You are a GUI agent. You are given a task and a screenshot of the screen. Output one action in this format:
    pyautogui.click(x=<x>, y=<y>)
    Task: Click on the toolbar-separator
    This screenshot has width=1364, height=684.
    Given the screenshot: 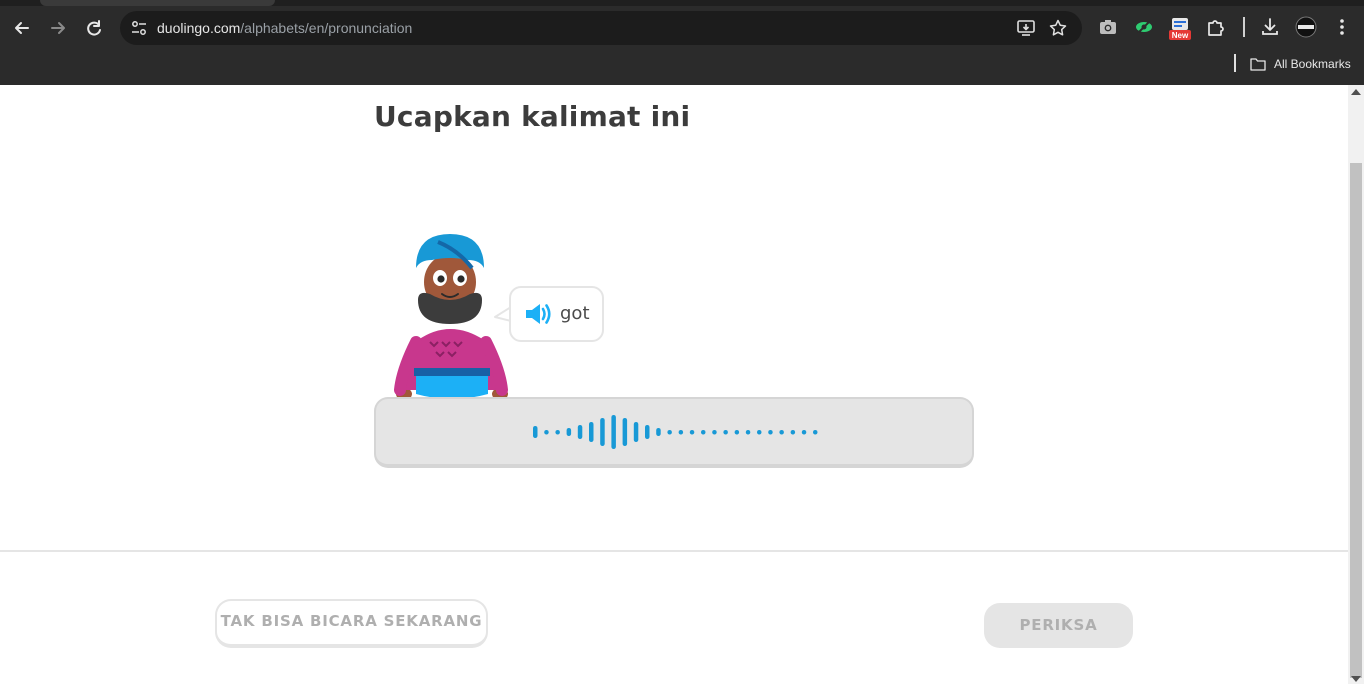 What is the action you would take?
    pyautogui.click(x=1244, y=27)
    